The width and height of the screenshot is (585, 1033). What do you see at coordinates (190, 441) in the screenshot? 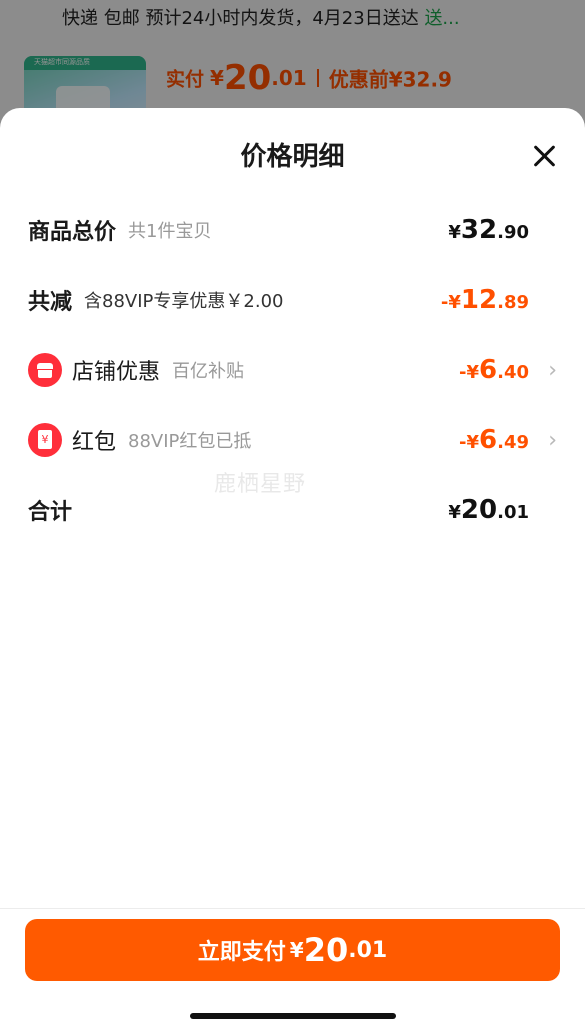
I see `red-packet-sub: 88VIP红包已抵` at bounding box center [190, 441].